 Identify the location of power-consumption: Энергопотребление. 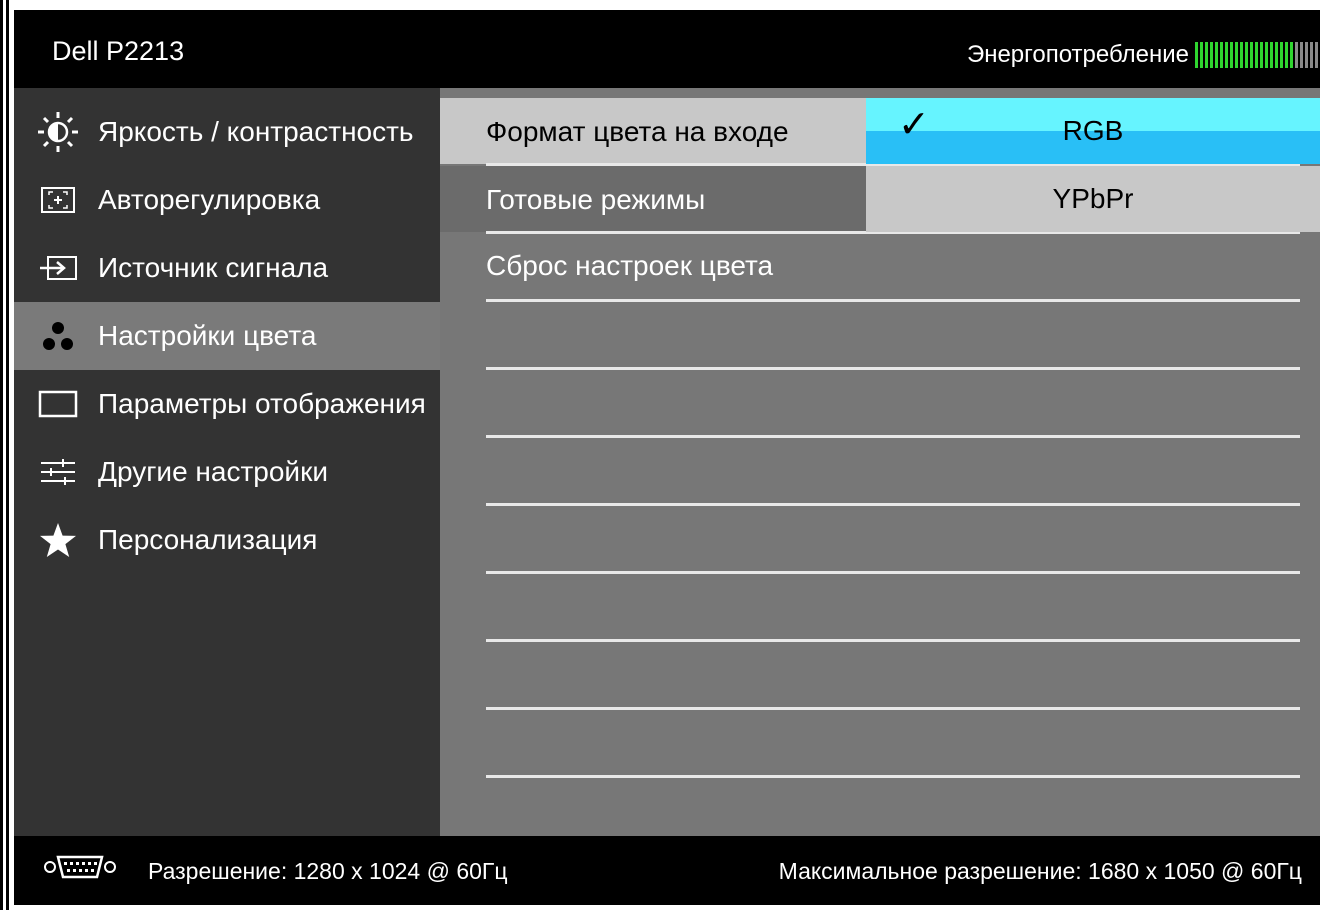
(1143, 55).